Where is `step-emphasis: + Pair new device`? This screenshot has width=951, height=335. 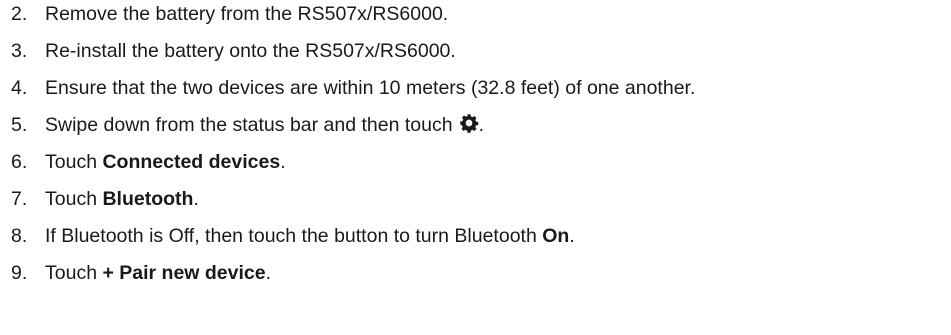
step-emphasis: + Pair new device is located at coordinates (184, 273).